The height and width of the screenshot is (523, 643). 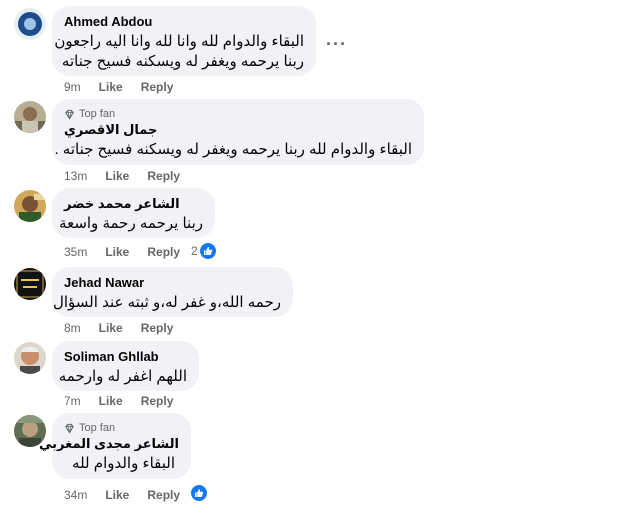 What do you see at coordinates (75, 495) in the screenshot?
I see `timestamp: 34m` at bounding box center [75, 495].